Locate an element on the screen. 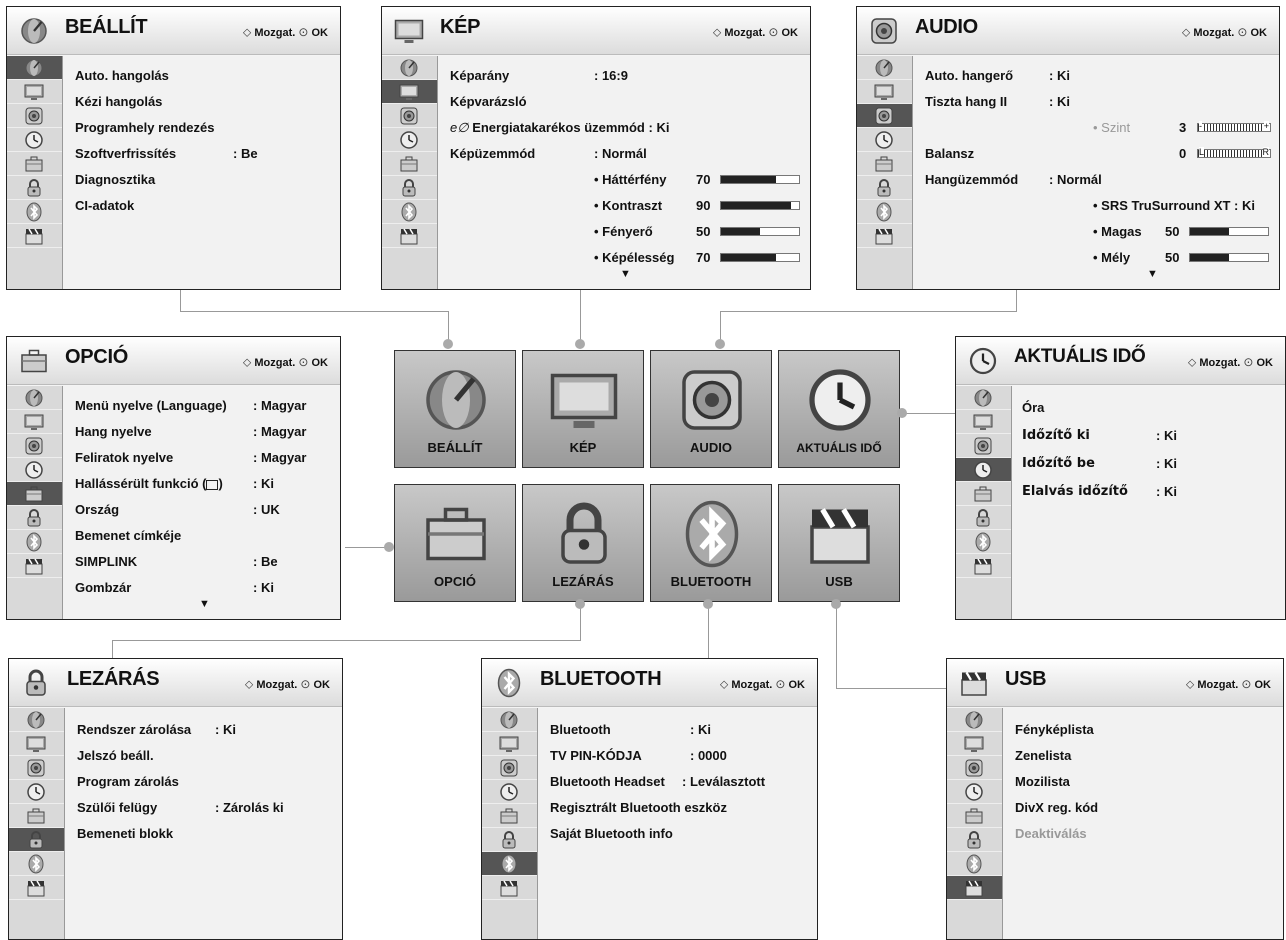 The width and height of the screenshot is (1286, 940). tile-kep: KÉP is located at coordinates (583, 409).